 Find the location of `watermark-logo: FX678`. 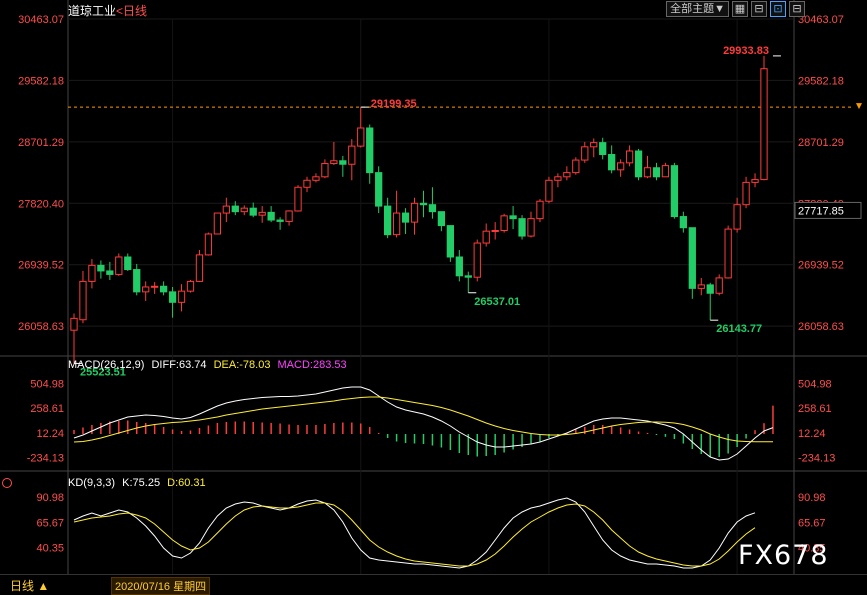

watermark-logo: FX678 is located at coordinates (783, 555).